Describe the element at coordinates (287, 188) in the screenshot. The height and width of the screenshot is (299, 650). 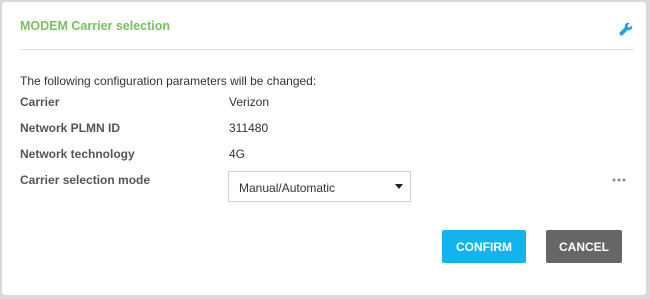
I see `select-value: Manual/Automatic` at that location.